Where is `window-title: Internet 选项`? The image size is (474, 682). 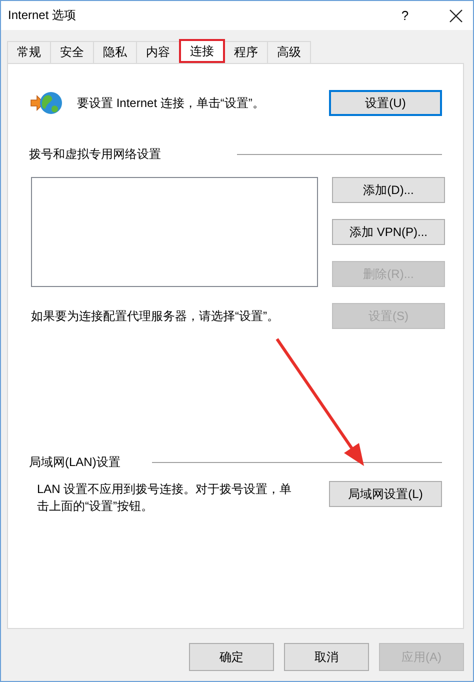 window-title: Internet 选项 is located at coordinates (43, 15).